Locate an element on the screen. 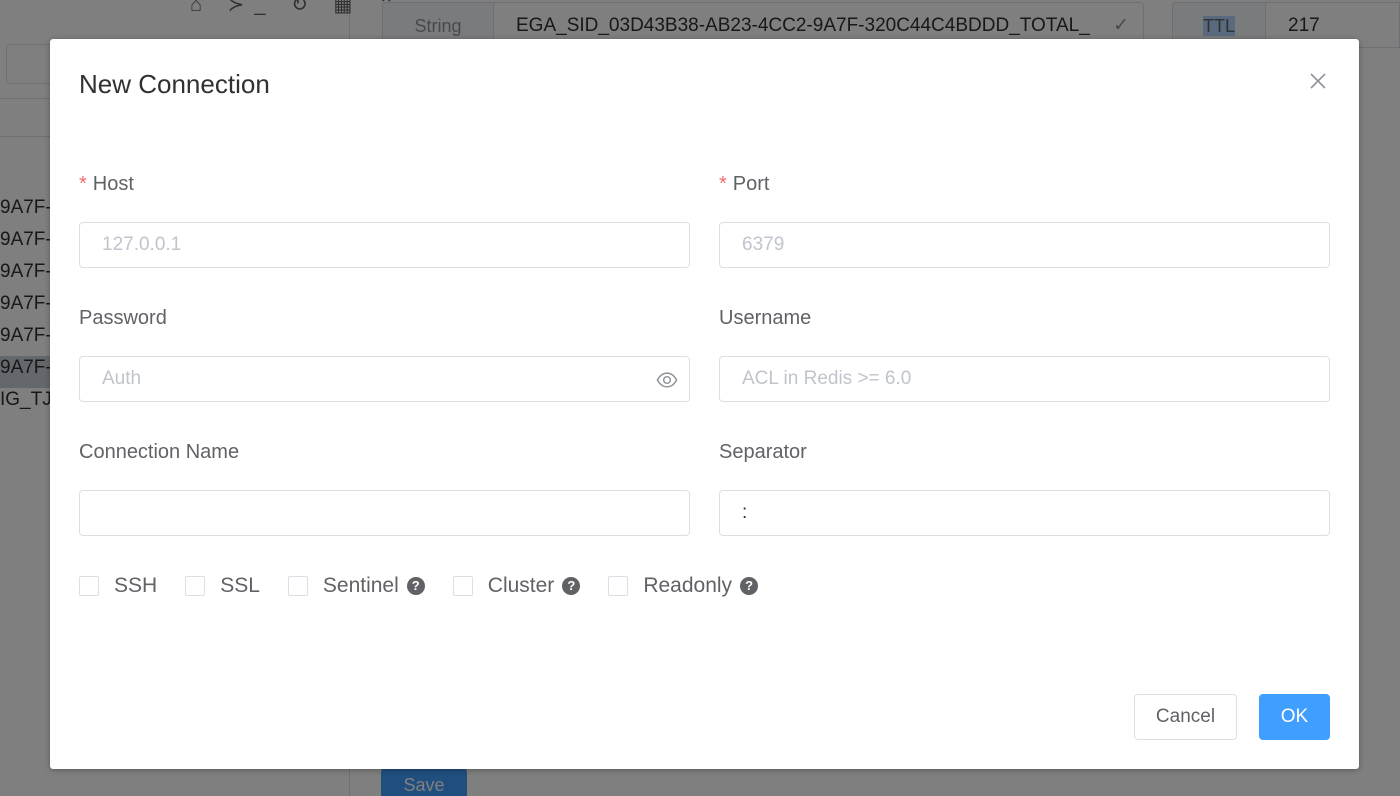 Image resolution: width=1400 pixels, height=796 pixels. separator-label: Separator is located at coordinates (763, 452).